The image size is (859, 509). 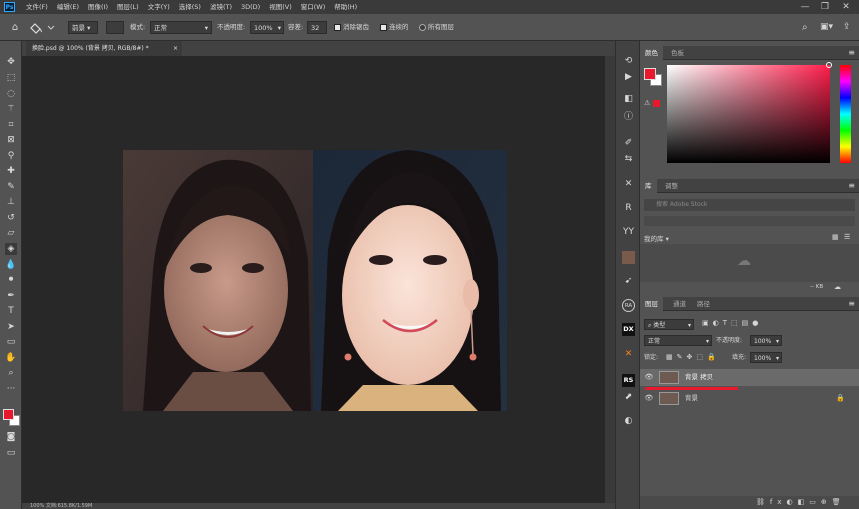 What do you see at coordinates (11, 109) in the screenshot?
I see `magic-wand-tool-icon: ⚚` at bounding box center [11, 109].